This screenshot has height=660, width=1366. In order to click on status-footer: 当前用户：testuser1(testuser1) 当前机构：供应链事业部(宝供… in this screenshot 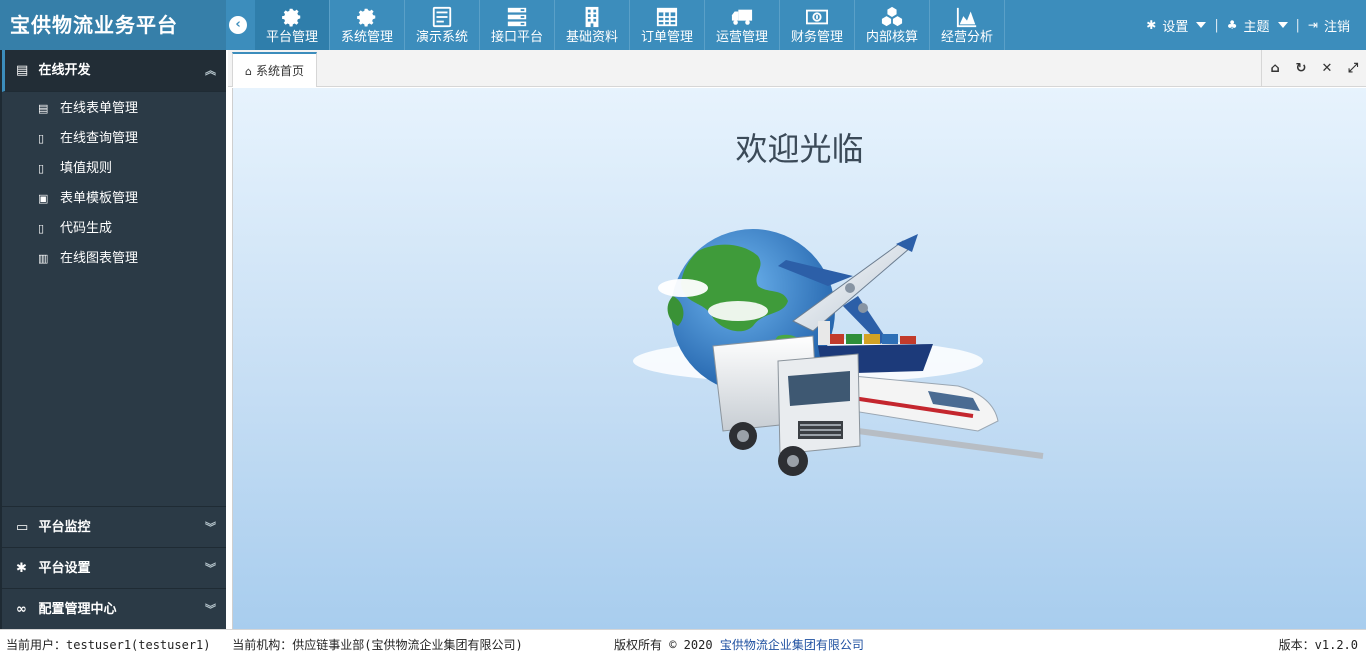, I will do `click(683, 644)`.